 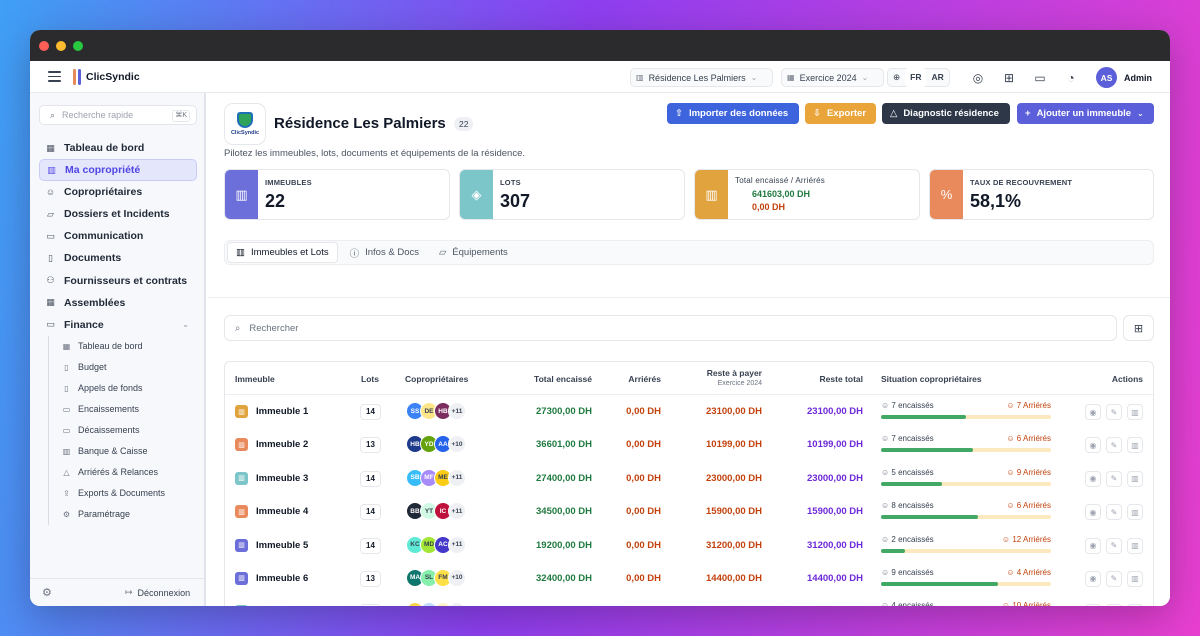 I want to click on lang-fr-button: FR, so click(x=916, y=77).